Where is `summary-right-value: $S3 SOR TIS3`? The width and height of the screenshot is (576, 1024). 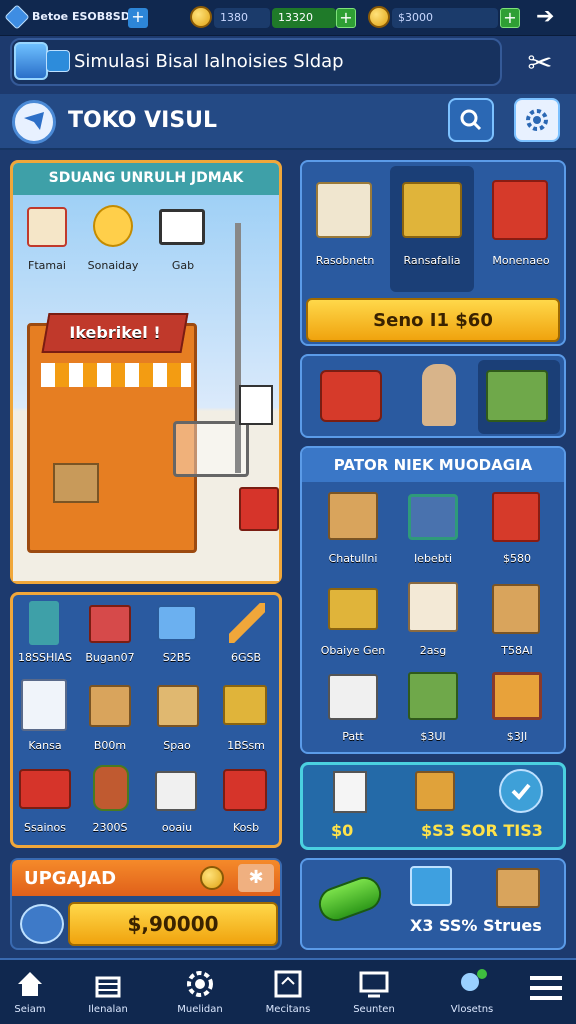
summary-right-value: $S3 SOR TIS3 is located at coordinates (482, 830).